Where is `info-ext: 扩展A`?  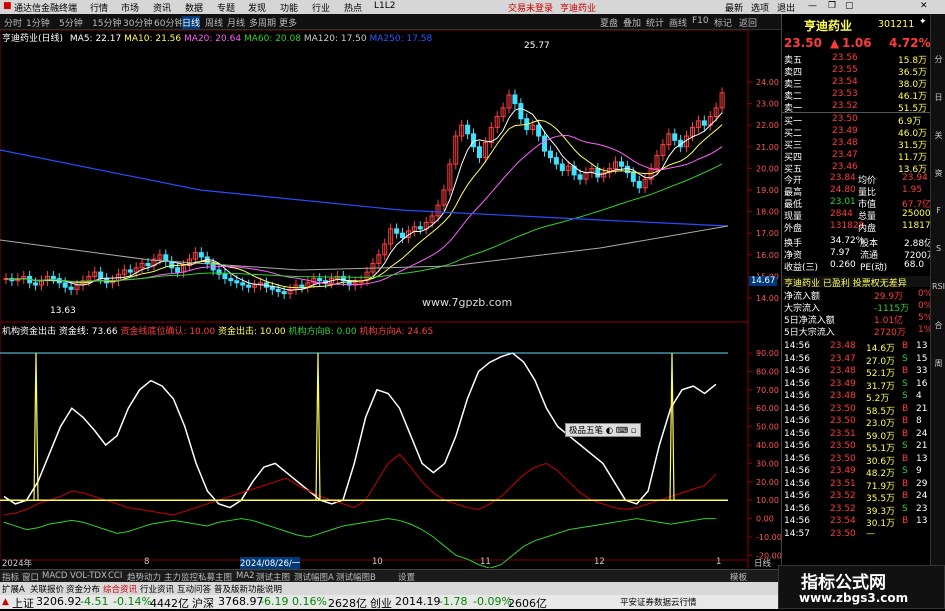
info-ext: 扩展A is located at coordinates (13, 589).